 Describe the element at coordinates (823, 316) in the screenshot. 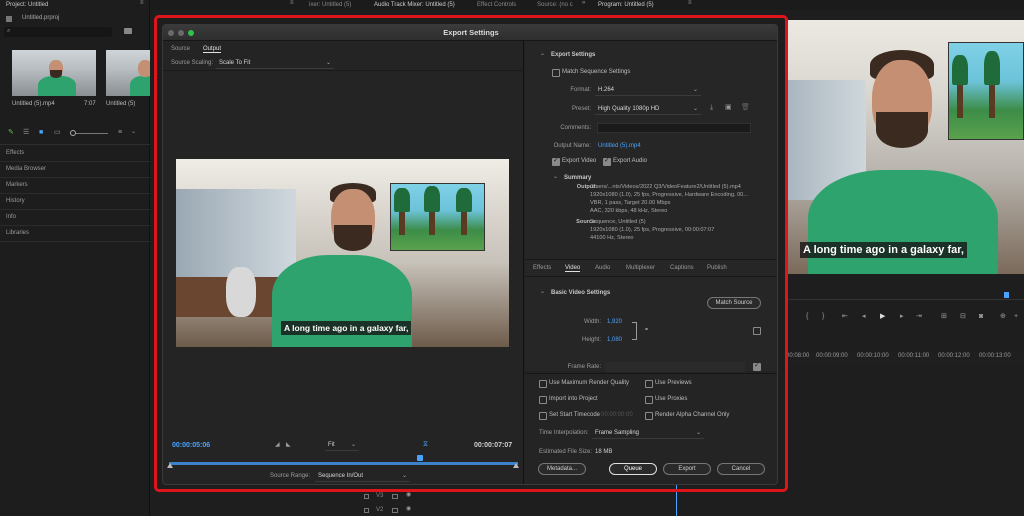

I see `mark-out-icon: }` at that location.